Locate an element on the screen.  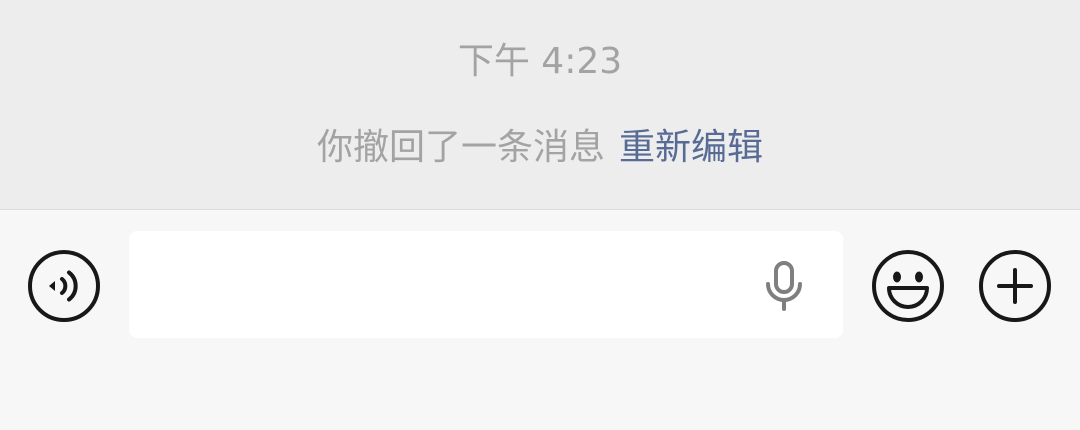
emoji-button is located at coordinates (908, 286).